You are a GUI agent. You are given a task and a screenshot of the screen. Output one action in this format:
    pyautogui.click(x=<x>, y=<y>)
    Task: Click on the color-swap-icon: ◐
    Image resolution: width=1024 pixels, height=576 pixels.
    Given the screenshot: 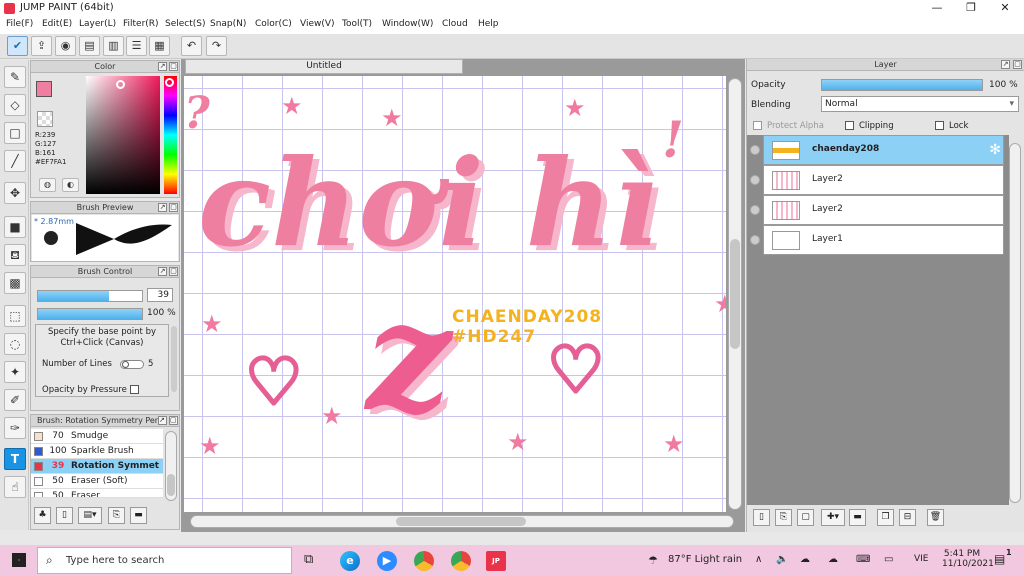 What is the action you would take?
    pyautogui.click(x=70, y=185)
    